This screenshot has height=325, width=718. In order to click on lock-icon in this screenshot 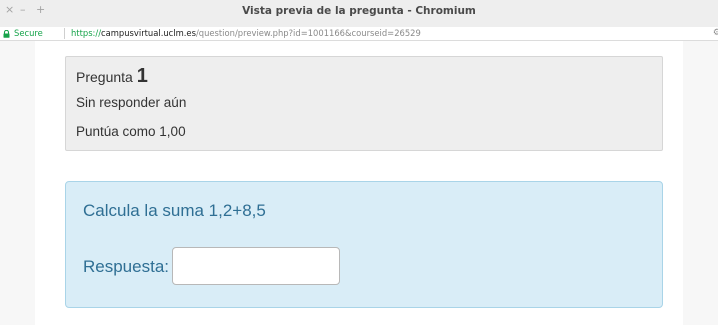, I will do `click(6, 34)`.